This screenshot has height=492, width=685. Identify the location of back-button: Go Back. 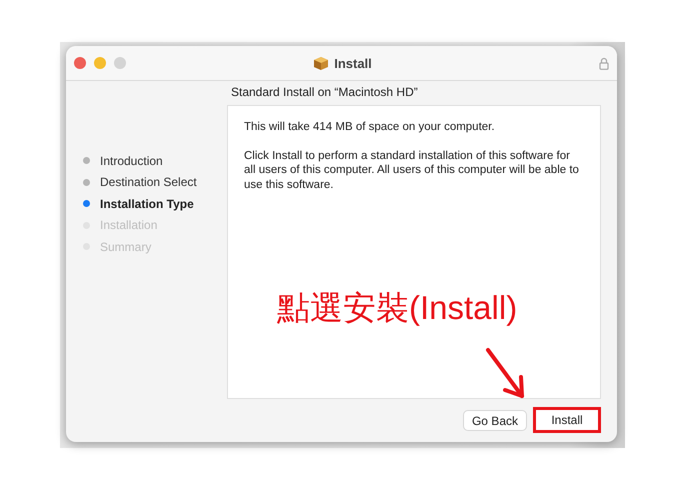
(494, 420).